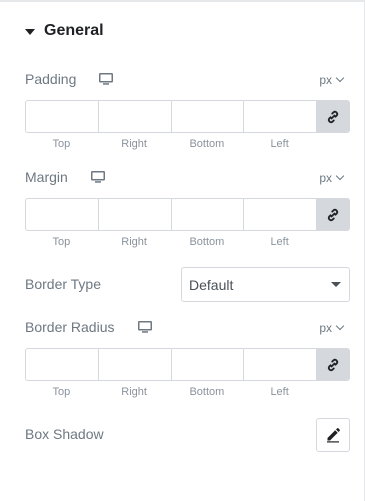 The height and width of the screenshot is (501, 365). I want to click on margin-link-button, so click(333, 214).